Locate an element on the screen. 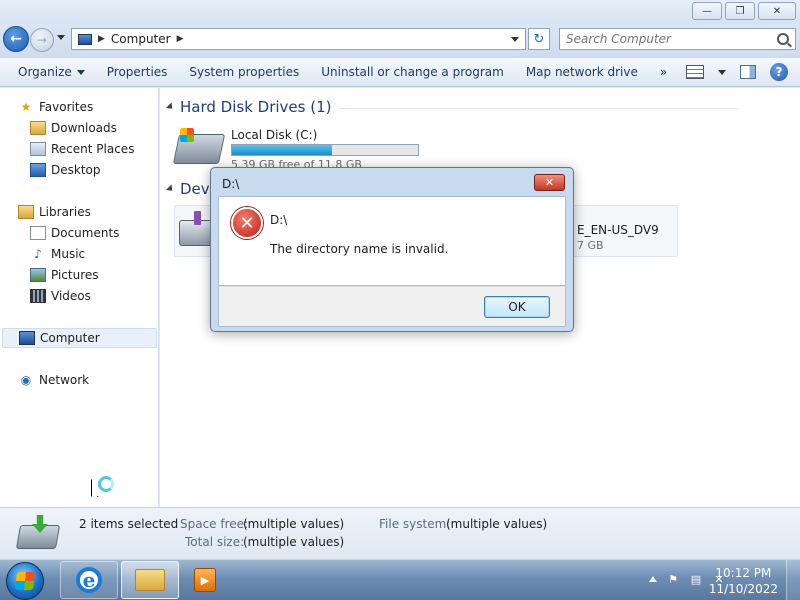  change-view-icon is located at coordinates (695, 72).